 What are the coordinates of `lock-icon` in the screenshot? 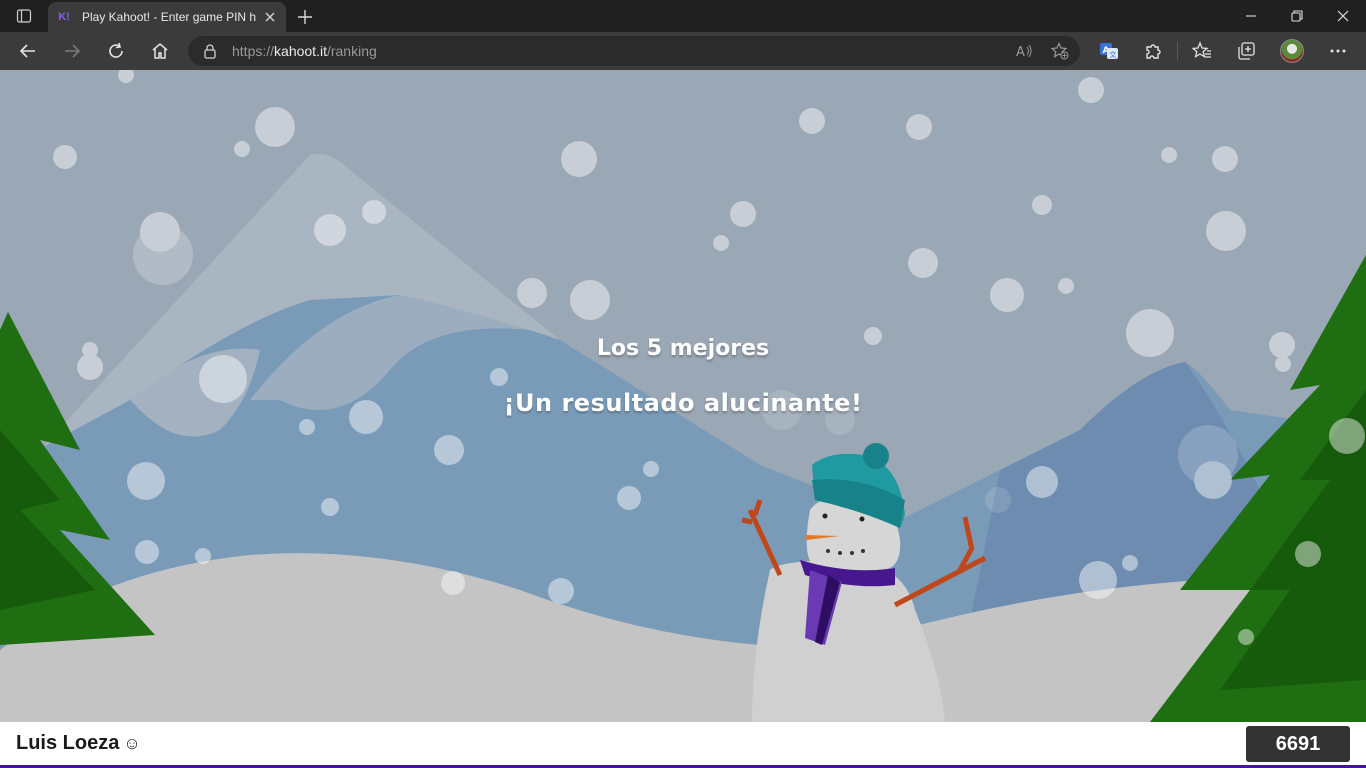 It's located at (210, 51).